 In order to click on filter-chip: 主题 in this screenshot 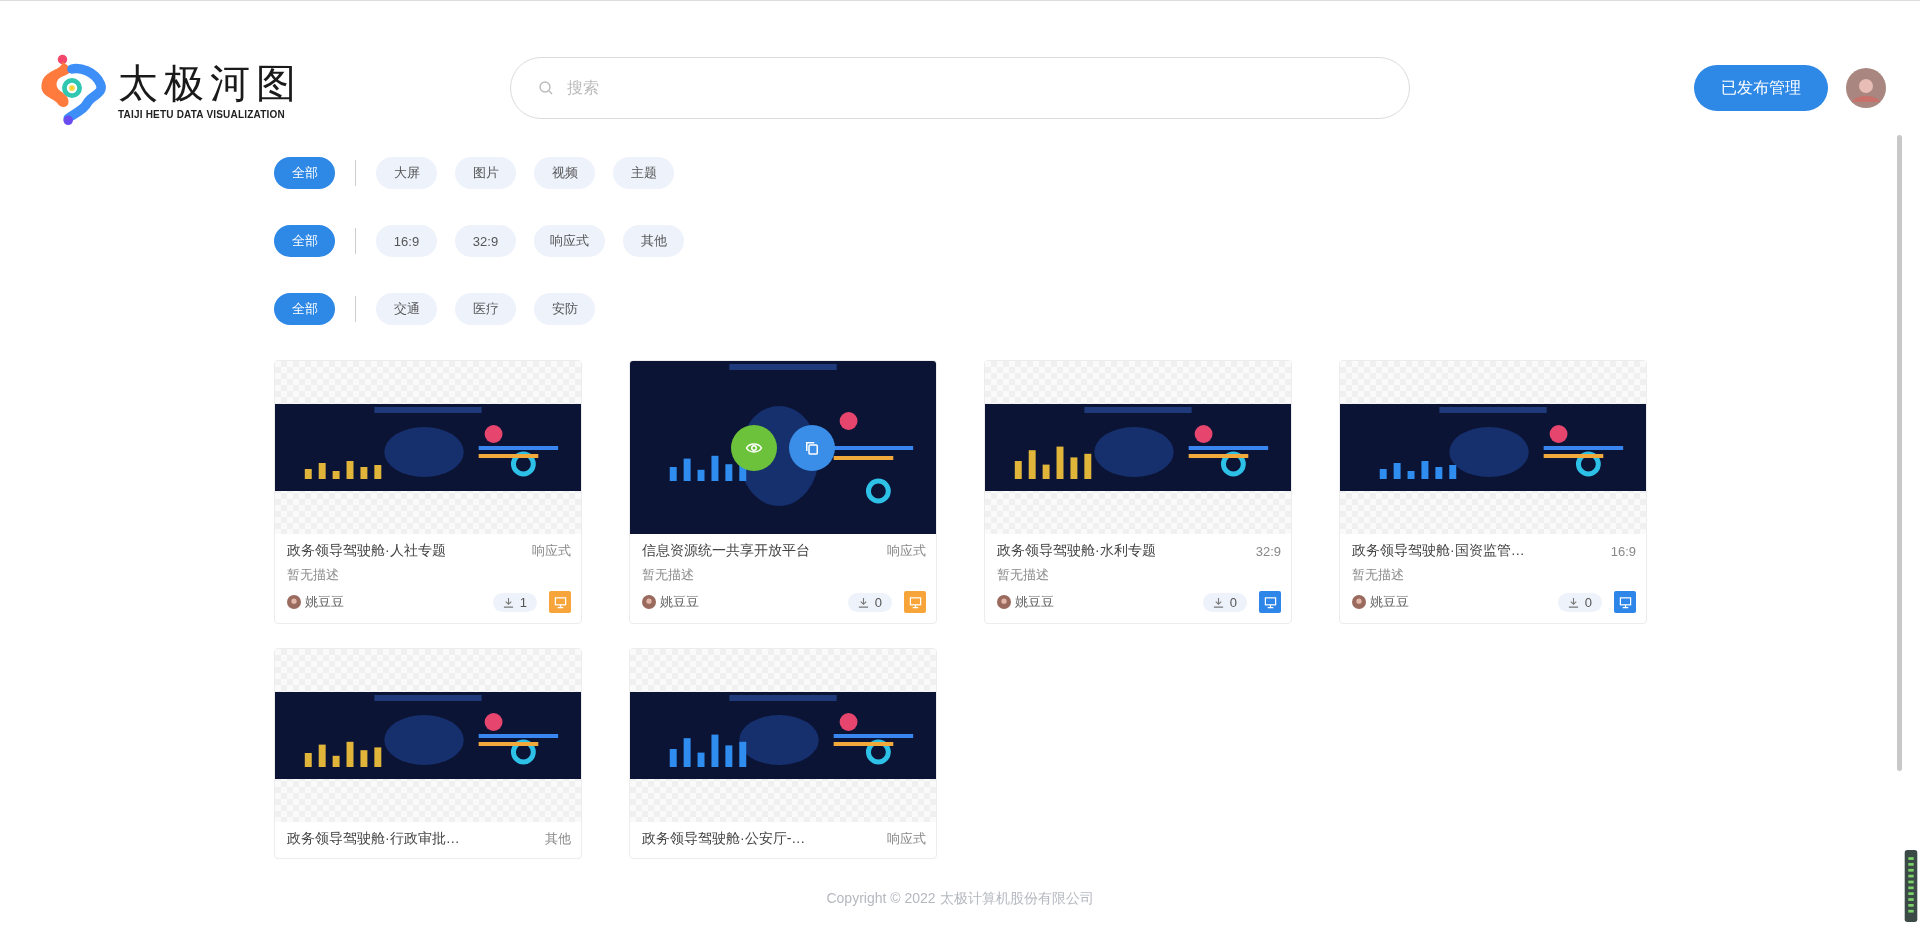, I will do `click(643, 173)`.